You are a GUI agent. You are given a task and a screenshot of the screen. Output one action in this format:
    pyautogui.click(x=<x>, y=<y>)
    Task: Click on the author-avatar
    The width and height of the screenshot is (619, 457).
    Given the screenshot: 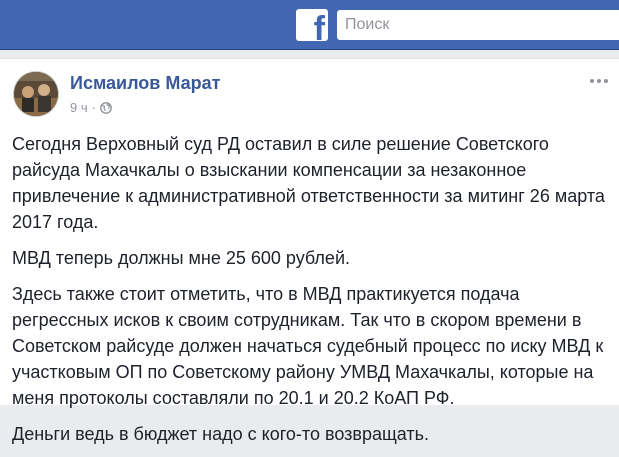 What is the action you would take?
    pyautogui.click(x=36, y=94)
    